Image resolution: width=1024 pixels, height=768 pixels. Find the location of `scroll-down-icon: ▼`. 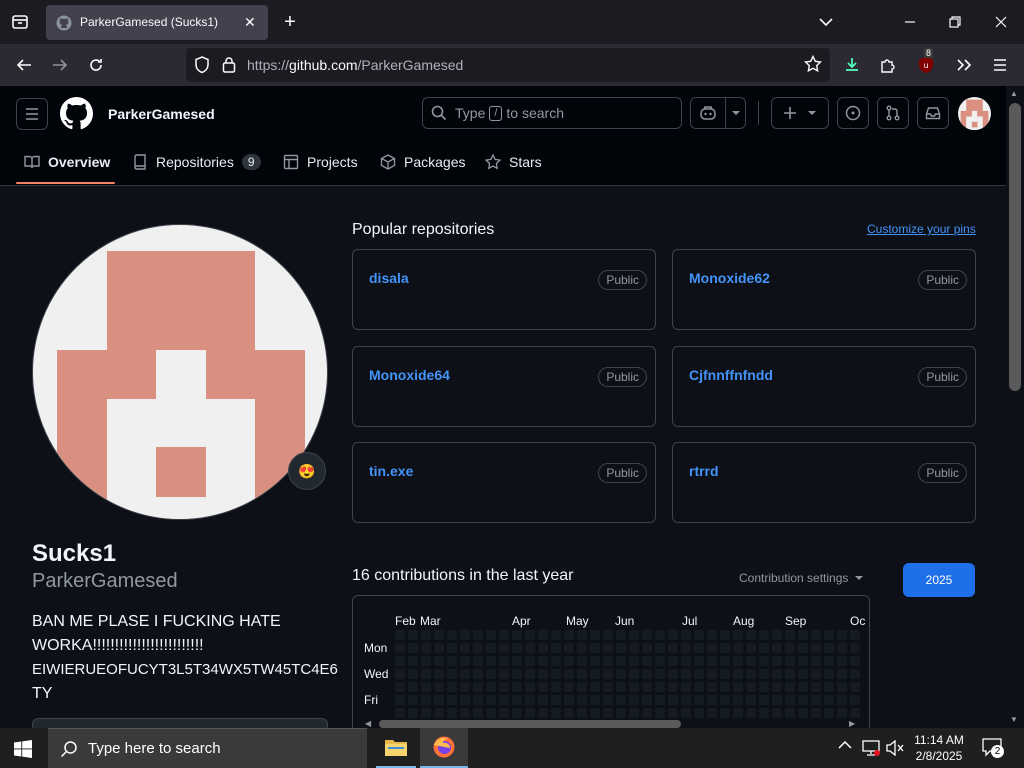

scroll-down-icon: ▼ is located at coordinates (1014, 719).